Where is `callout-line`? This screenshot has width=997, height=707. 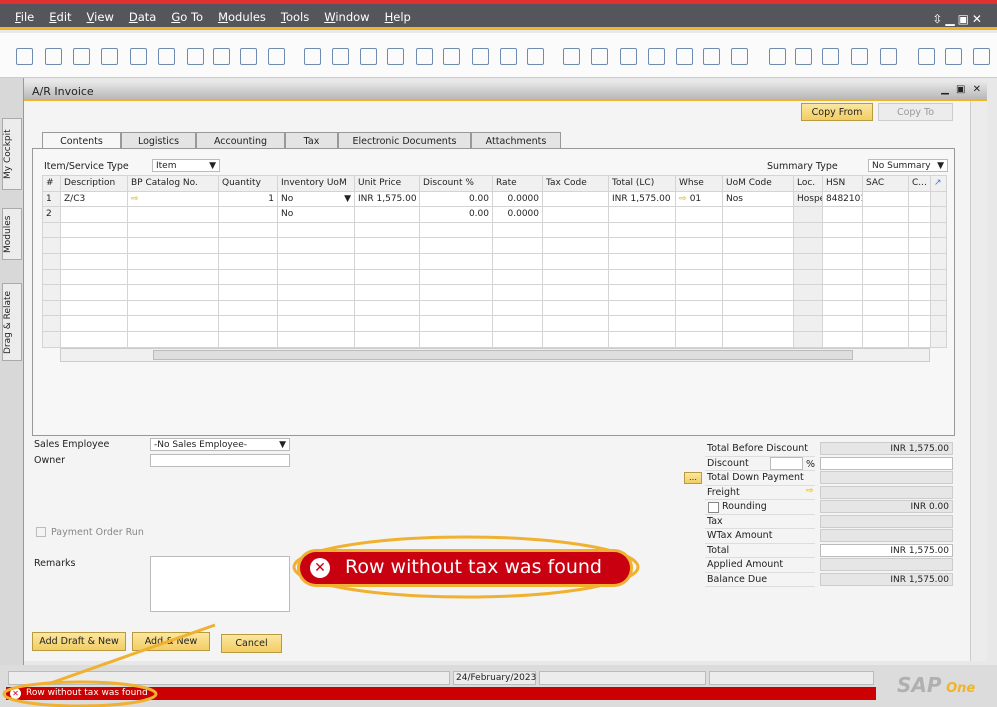 callout-line is located at coordinates (131, 654).